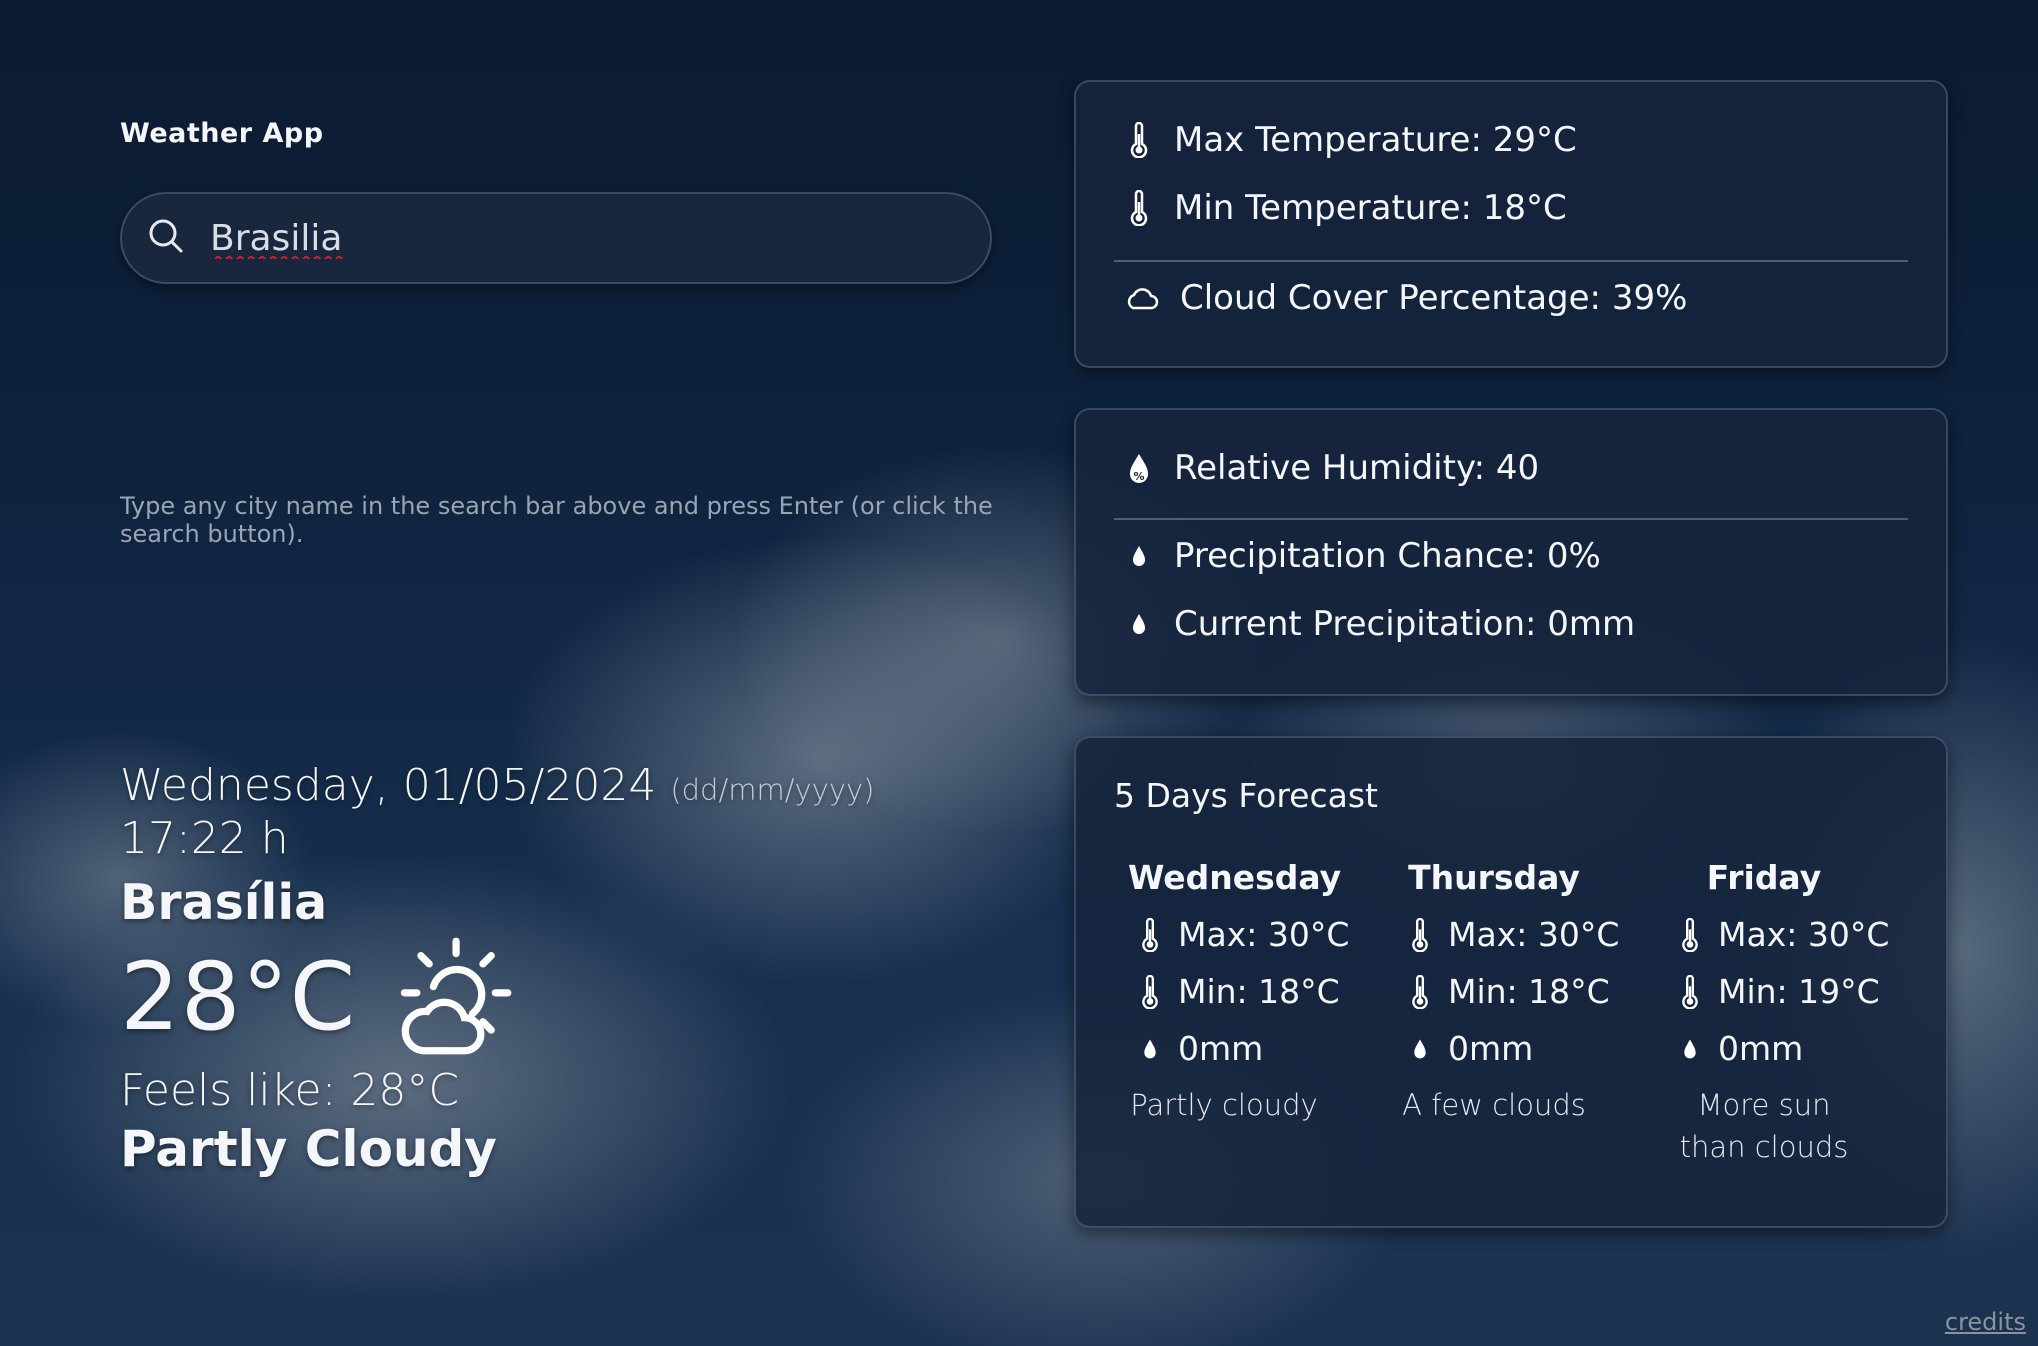 This screenshot has width=2038, height=1346. What do you see at coordinates (1370, 208) in the screenshot?
I see `min-temperature: Min Temperature: 18°C` at bounding box center [1370, 208].